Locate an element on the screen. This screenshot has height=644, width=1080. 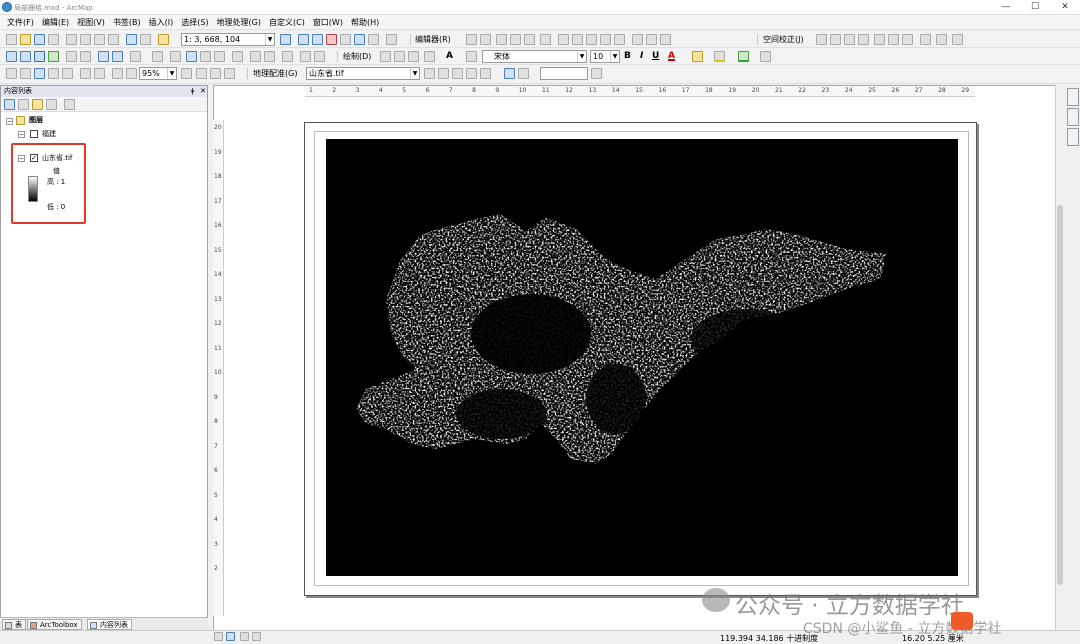
select-features-icon is located at coordinates (135, 56).